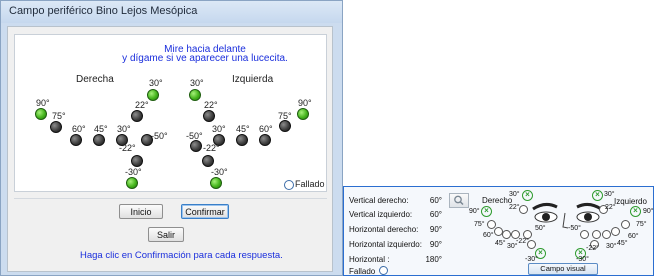 This screenshot has height=276, width=654. I want to click on deg-label-right-minus-50: -50°, so click(159, 136).